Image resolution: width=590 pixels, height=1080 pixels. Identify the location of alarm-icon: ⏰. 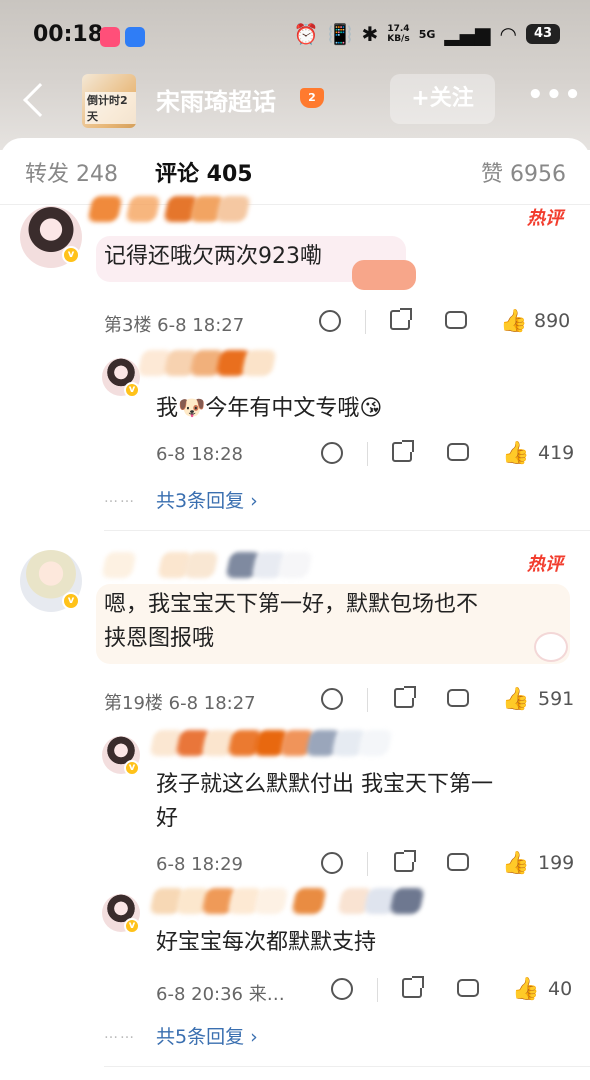
(306, 34).